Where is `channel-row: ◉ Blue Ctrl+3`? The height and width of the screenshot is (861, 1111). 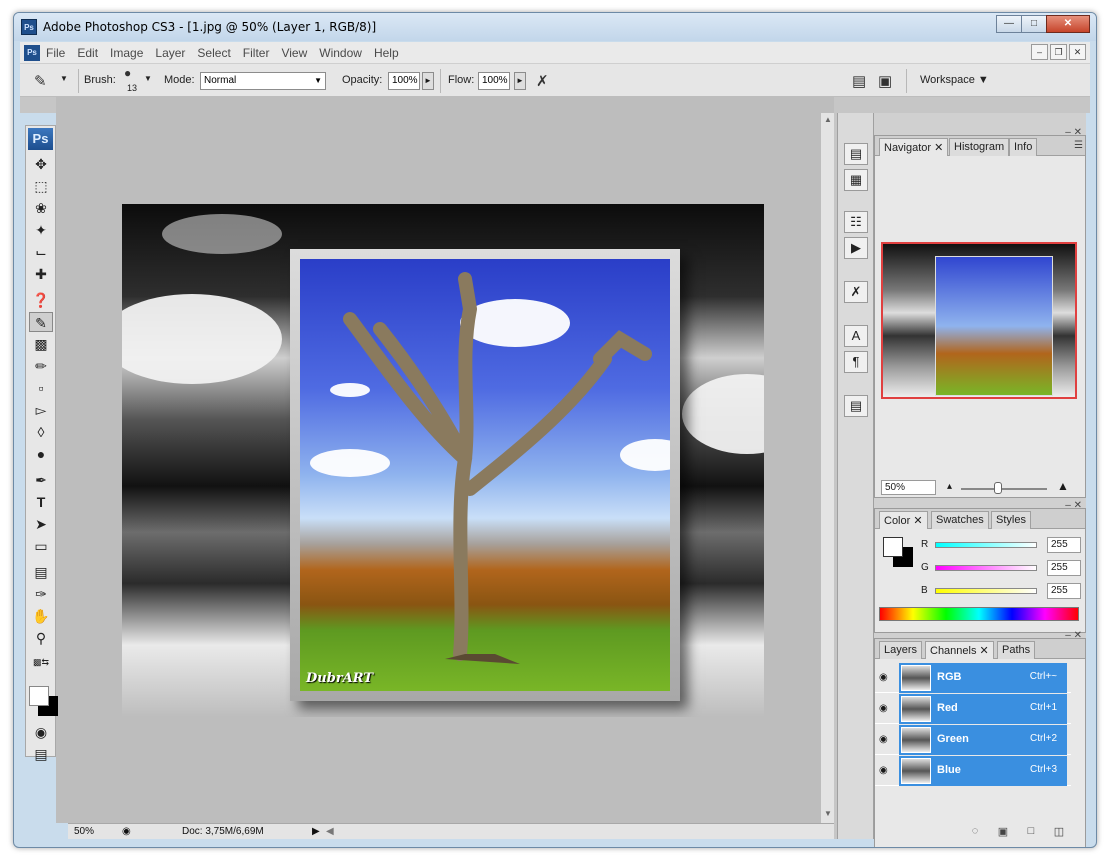 channel-row: ◉ Blue Ctrl+3 is located at coordinates (973, 771).